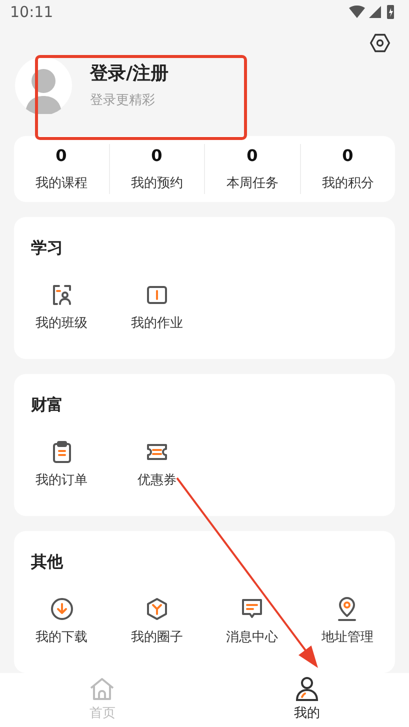 This screenshot has height=727, width=409. Describe the element at coordinates (62, 638) in the screenshot. I see `menu-item-label: 我的下载` at that location.